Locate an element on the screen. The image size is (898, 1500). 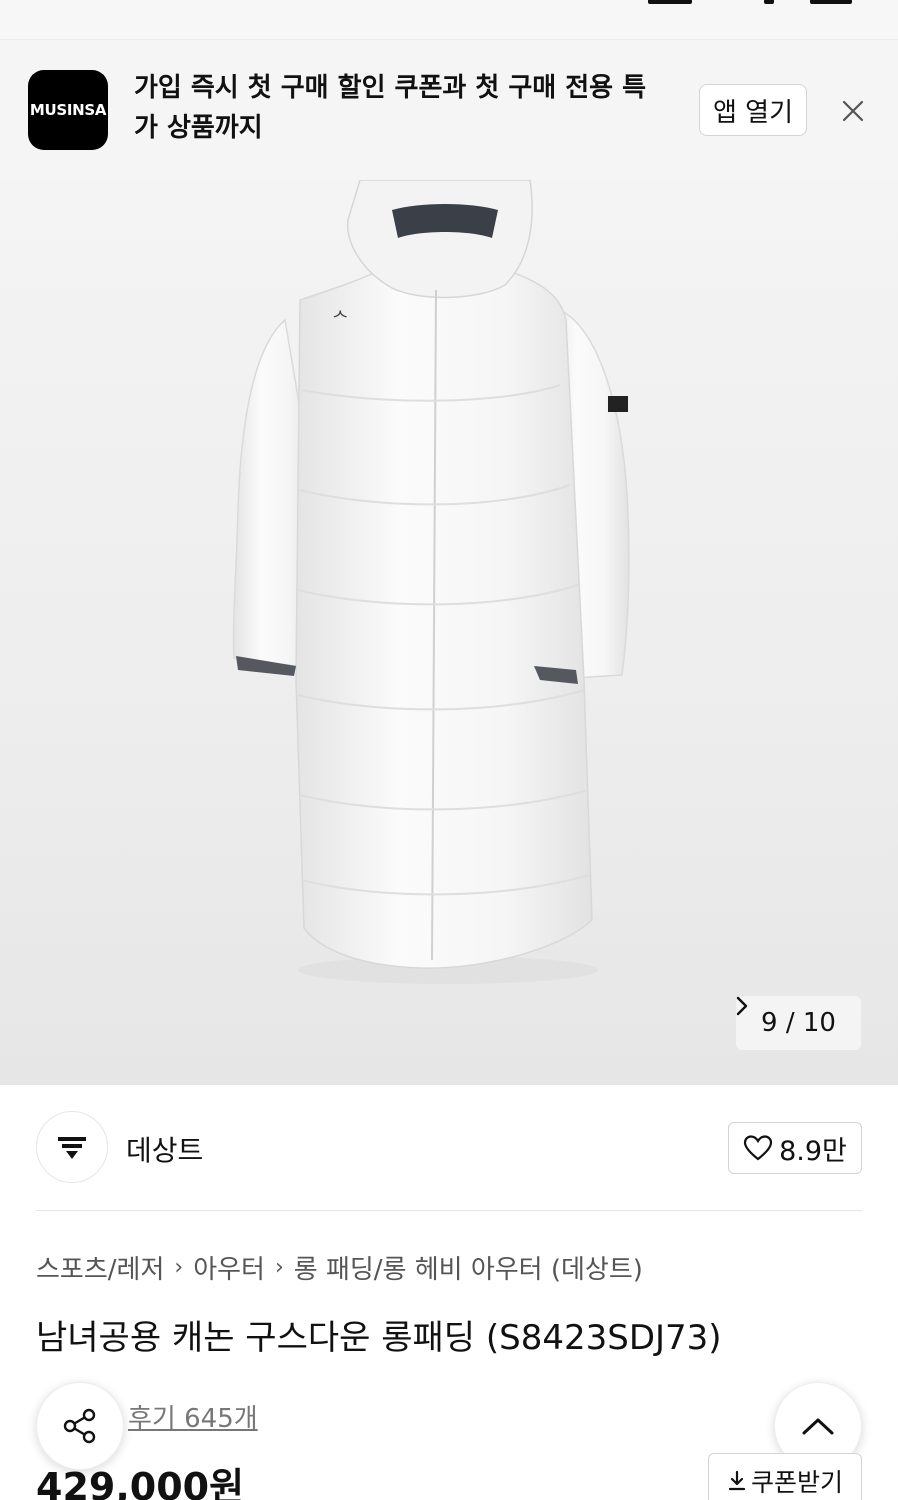
brand-name: 데상트 is located at coordinates (164, 1149).